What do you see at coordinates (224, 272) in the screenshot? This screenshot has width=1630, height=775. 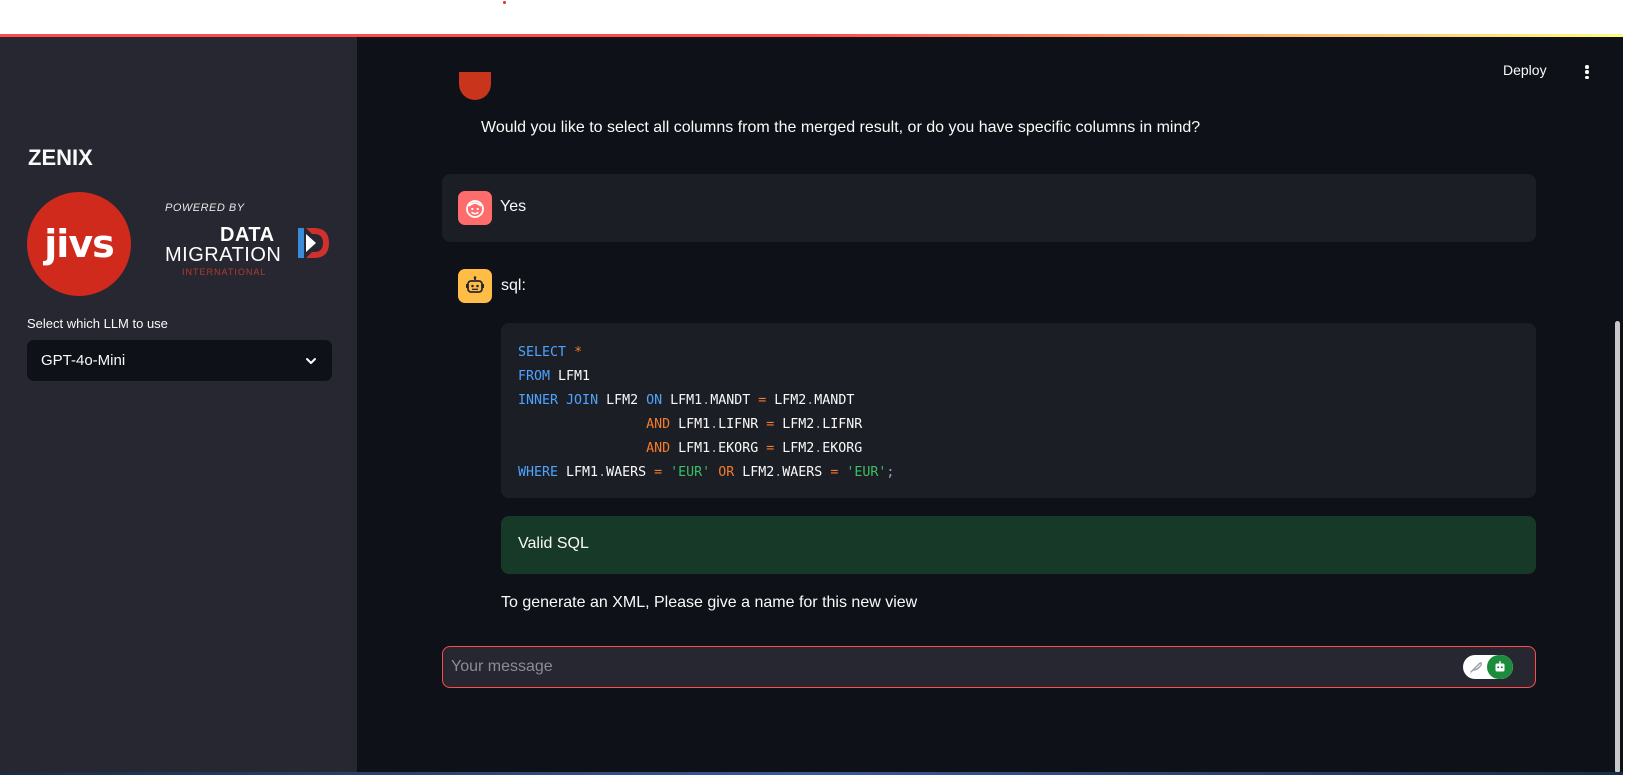 I see `partner-logo-international: INTERNATIONAL` at bounding box center [224, 272].